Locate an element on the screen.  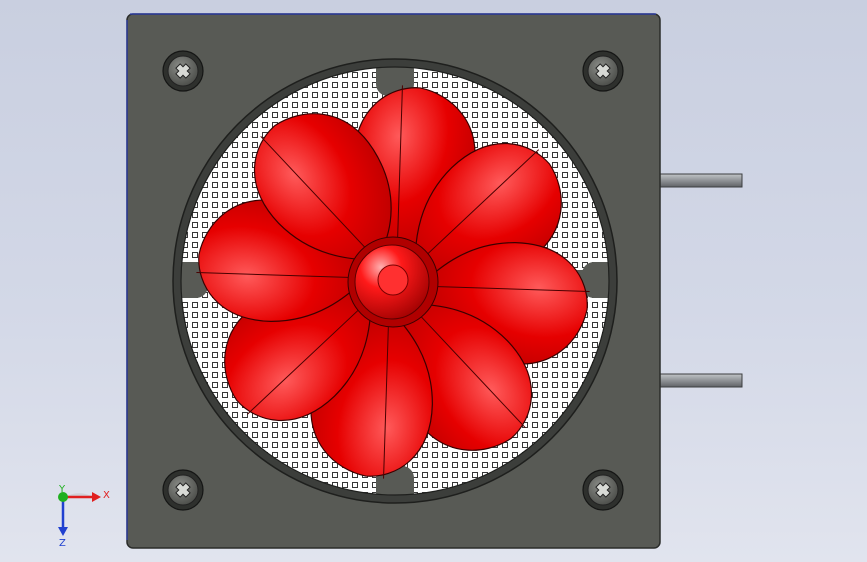
y-axis-label: Y is located at coordinates (62, 489).